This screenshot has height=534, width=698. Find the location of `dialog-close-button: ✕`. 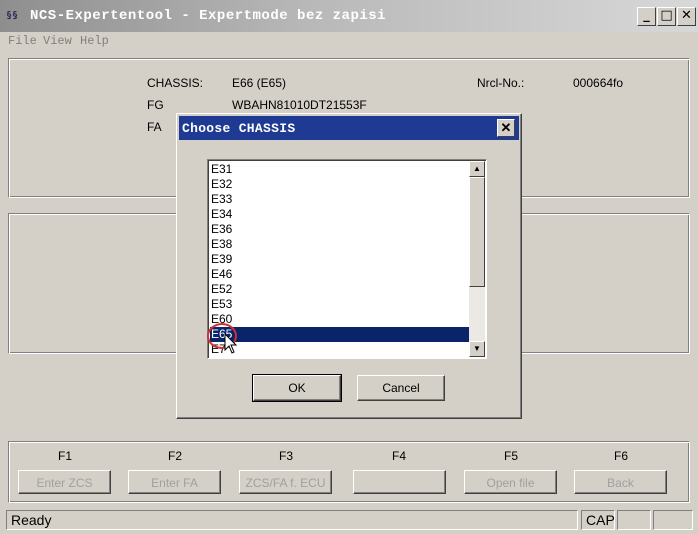

dialog-close-button: ✕ is located at coordinates (506, 128).